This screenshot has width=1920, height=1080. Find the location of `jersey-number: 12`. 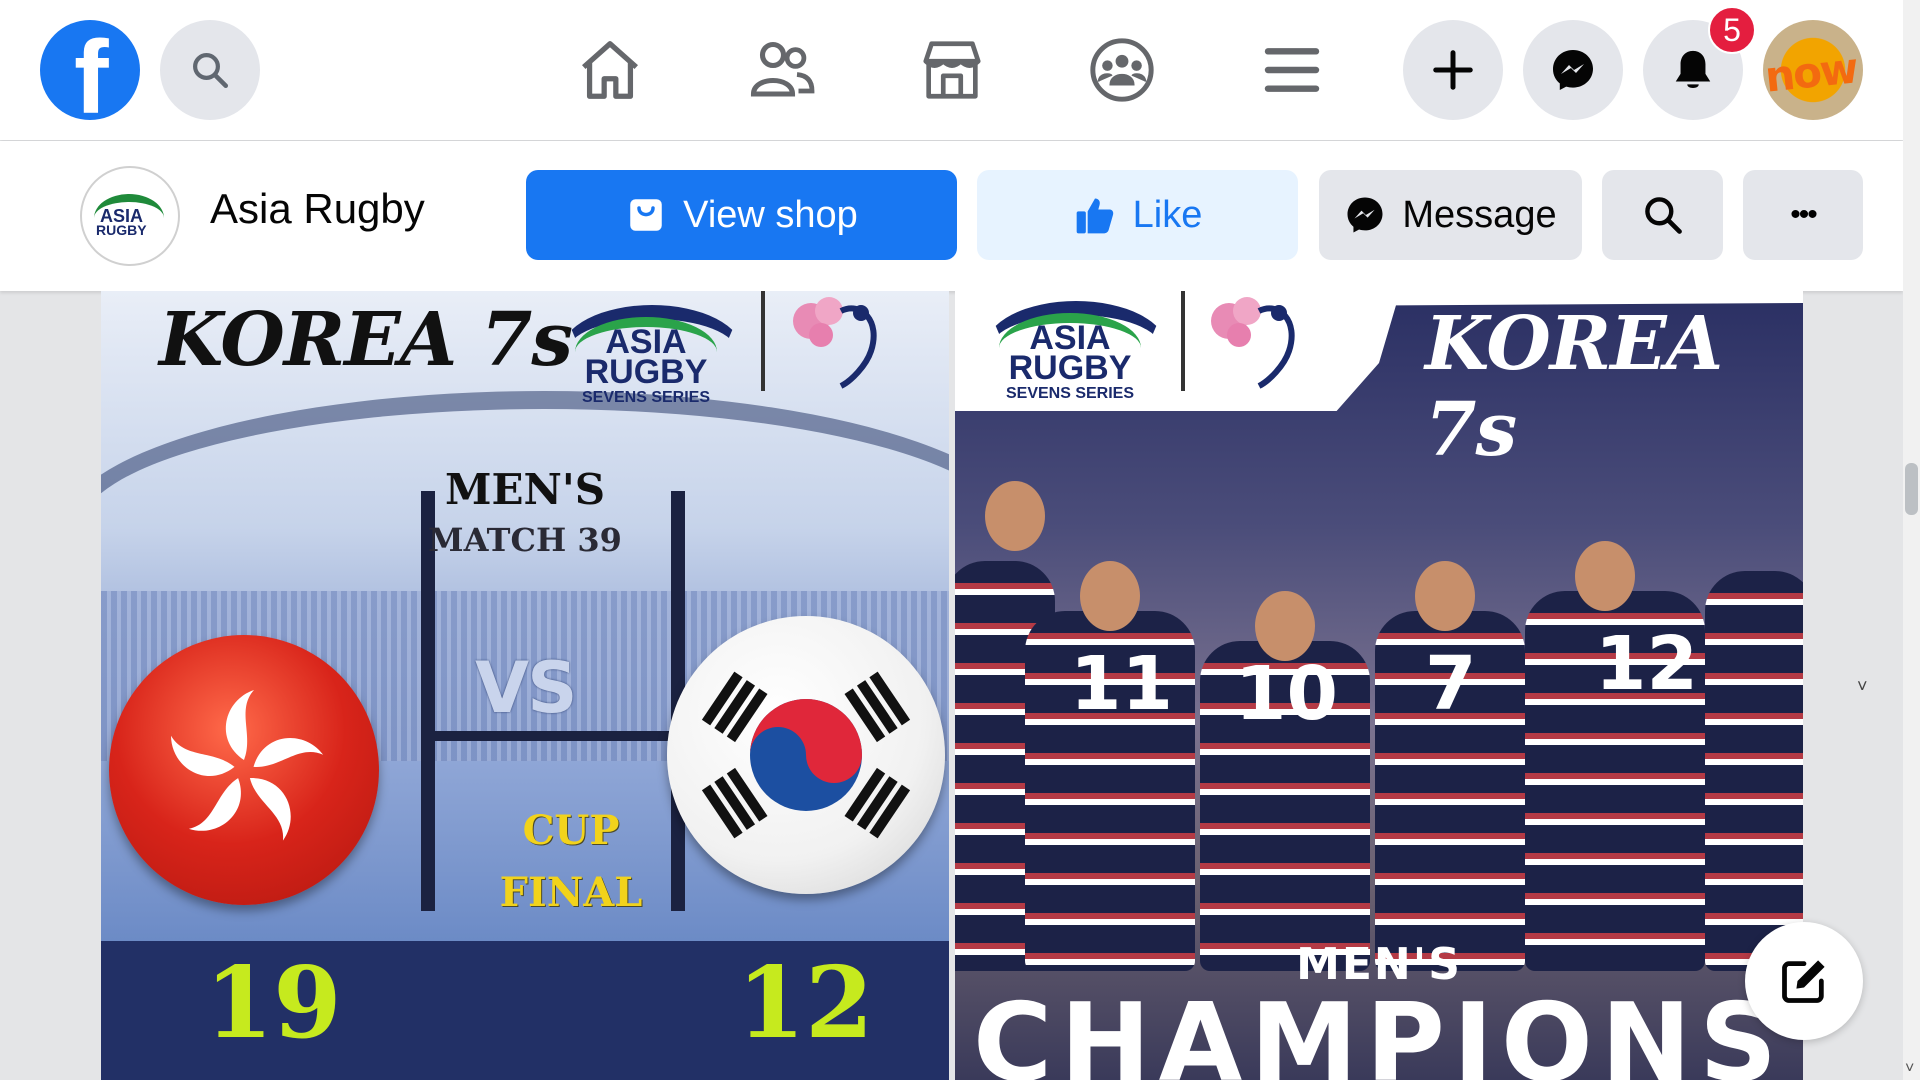

jersey-number: 12 is located at coordinates (1646, 664).